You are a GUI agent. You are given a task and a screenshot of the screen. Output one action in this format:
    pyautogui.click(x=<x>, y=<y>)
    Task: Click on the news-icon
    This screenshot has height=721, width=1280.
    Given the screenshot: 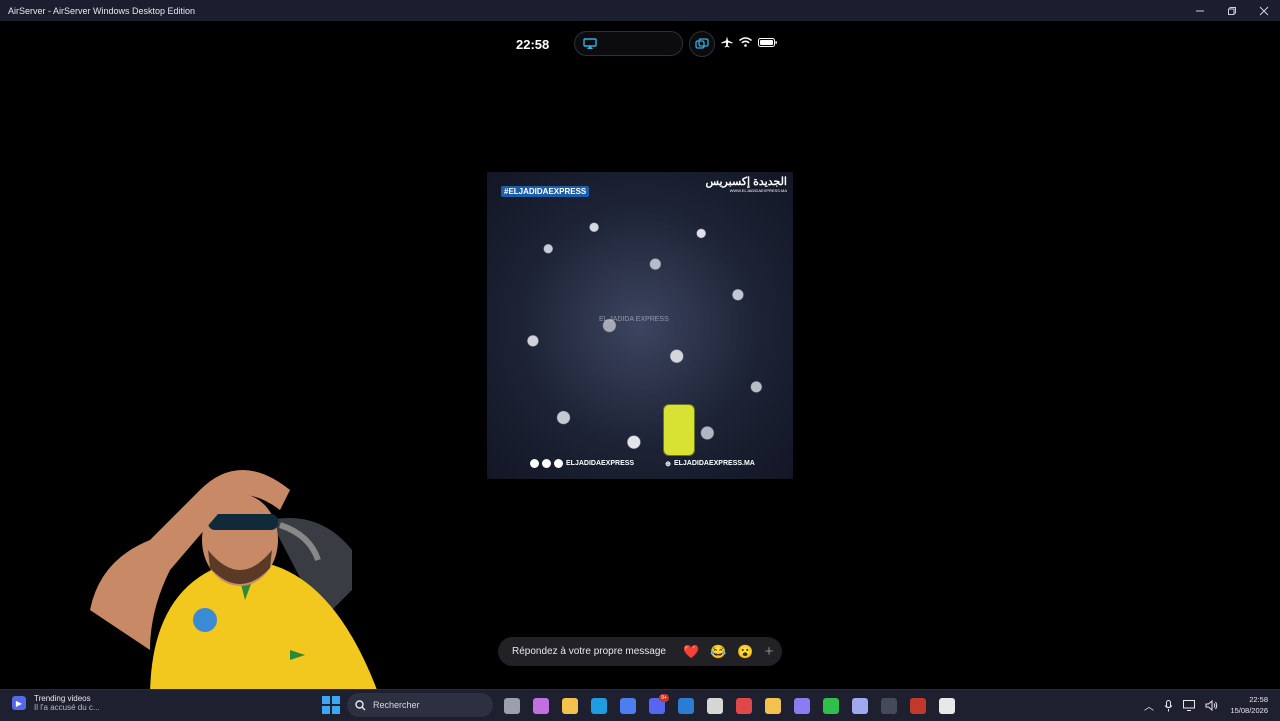 What is the action you would take?
    pyautogui.click(x=918, y=706)
    